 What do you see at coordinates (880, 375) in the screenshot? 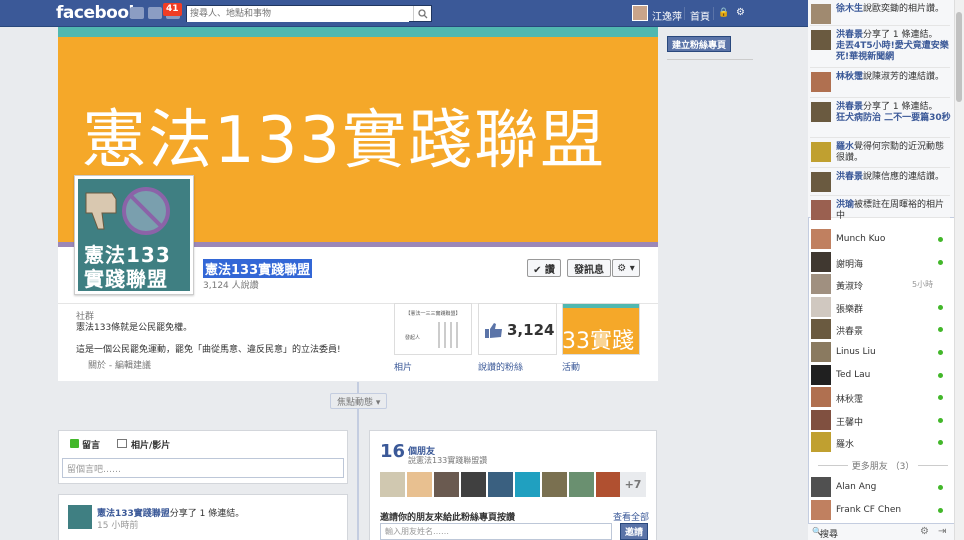
I see `chat-contact: Ted Lau` at bounding box center [880, 375].